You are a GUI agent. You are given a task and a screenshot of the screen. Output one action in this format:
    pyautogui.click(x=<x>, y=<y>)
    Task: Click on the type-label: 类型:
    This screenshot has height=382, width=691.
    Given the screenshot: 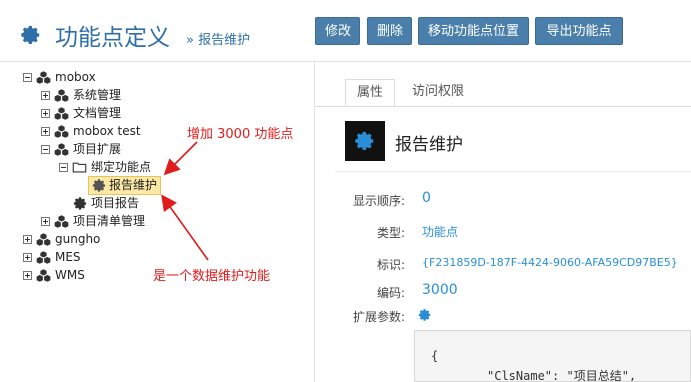 What is the action you would take?
    pyautogui.click(x=390, y=233)
    